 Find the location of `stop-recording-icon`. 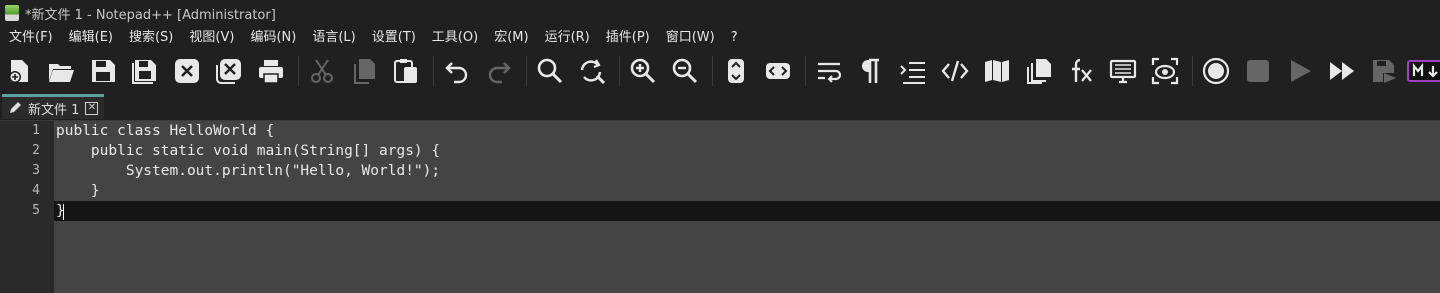

stop-recording-icon is located at coordinates (1258, 70).